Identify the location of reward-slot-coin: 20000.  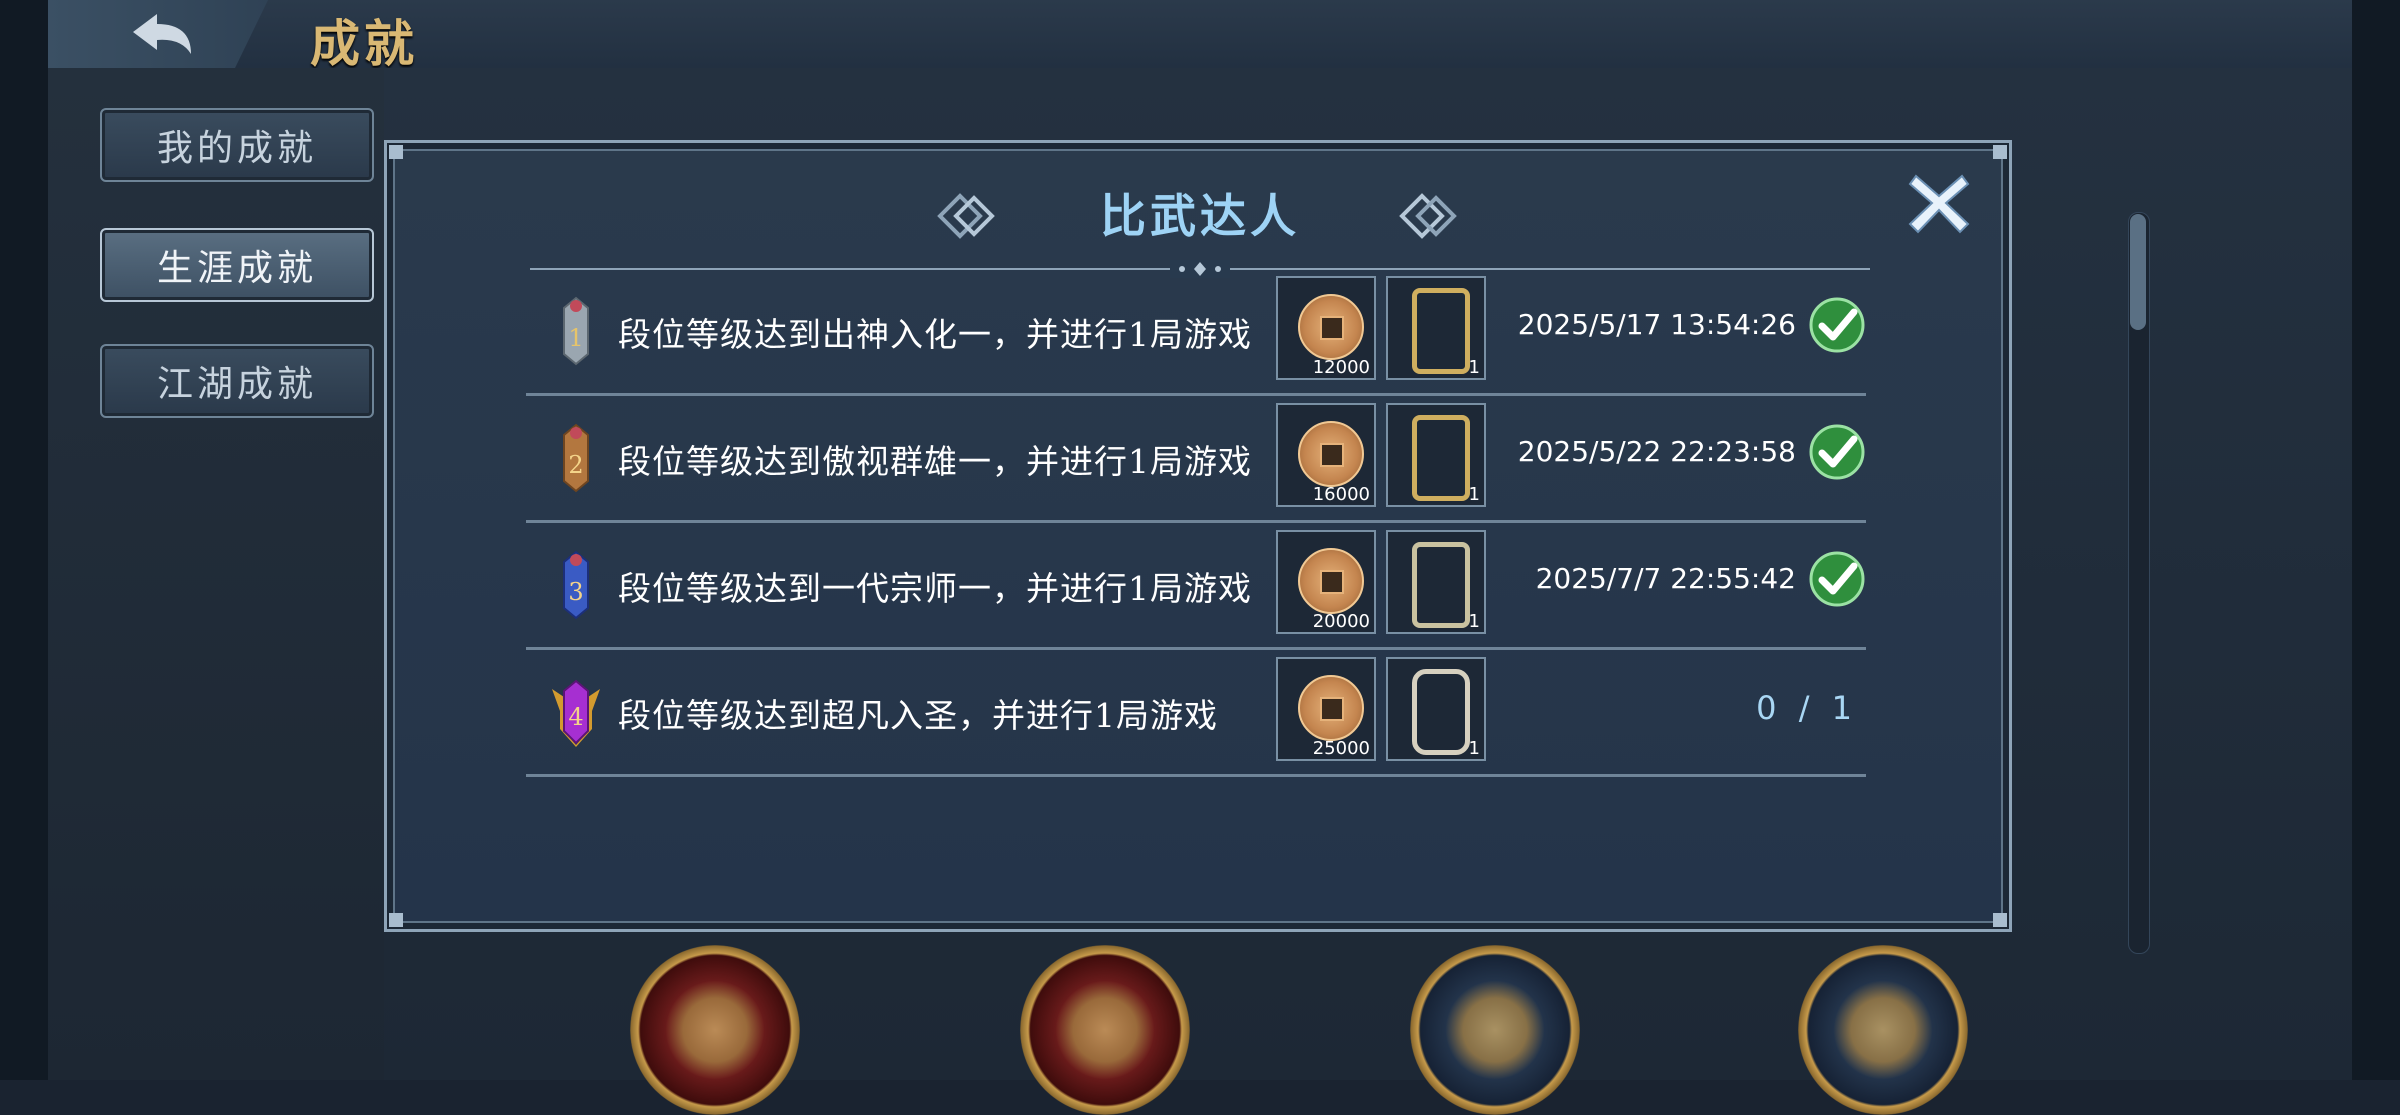
(1326, 582).